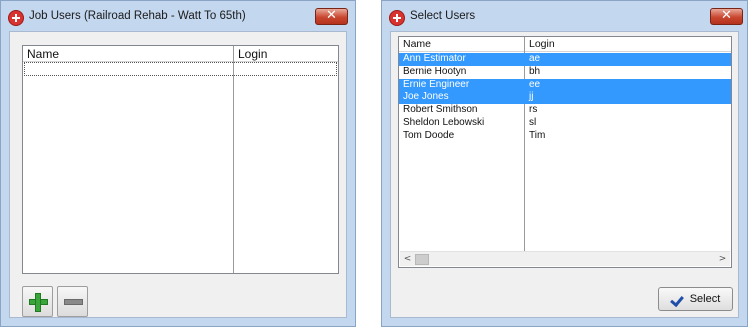 The height and width of the screenshot is (327, 748). I want to click on user-login-cell: bh, so click(535, 71).